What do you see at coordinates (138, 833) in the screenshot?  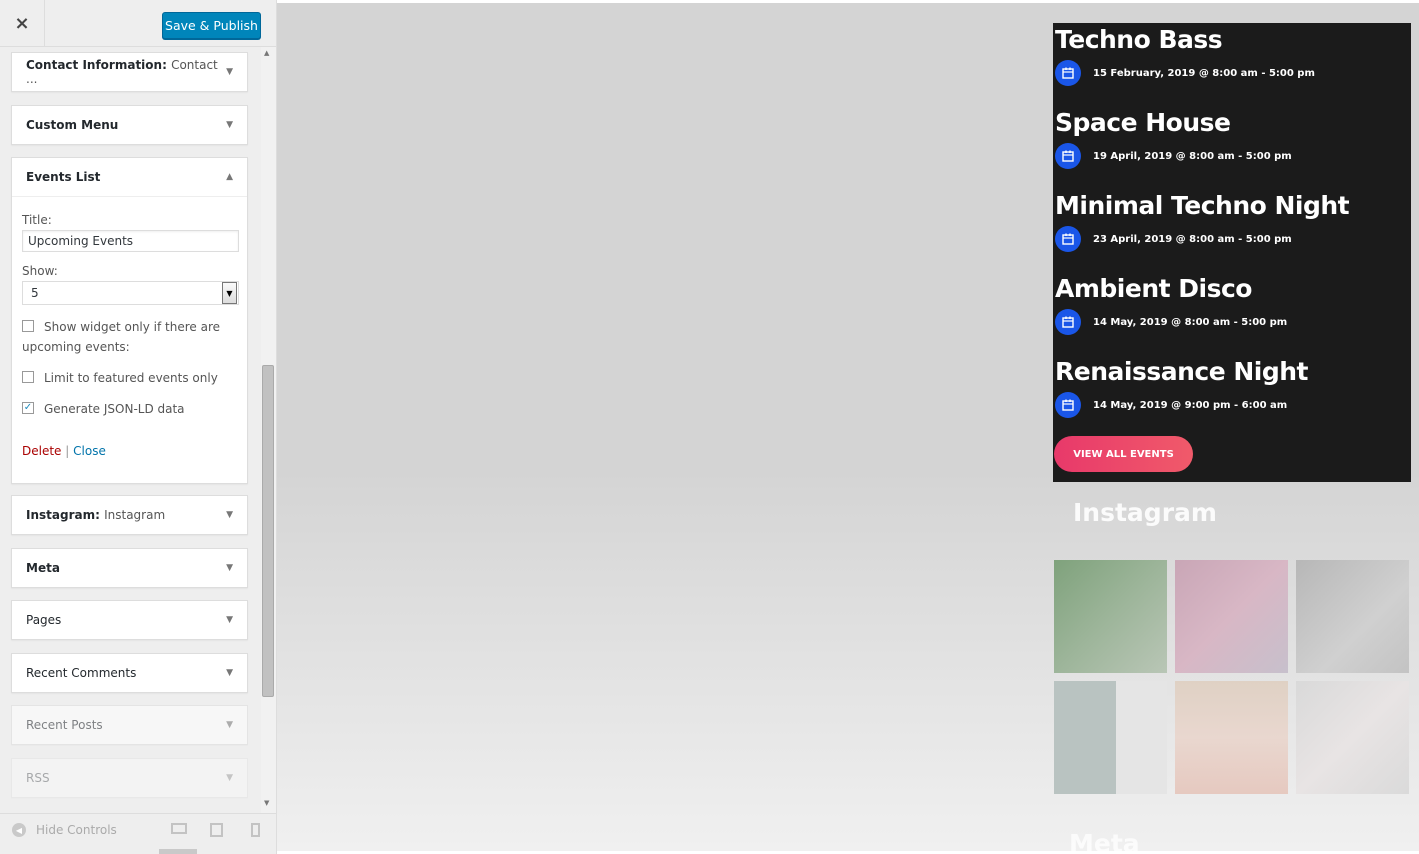 I see `panel-footer: ◀ Hide Controls` at bounding box center [138, 833].